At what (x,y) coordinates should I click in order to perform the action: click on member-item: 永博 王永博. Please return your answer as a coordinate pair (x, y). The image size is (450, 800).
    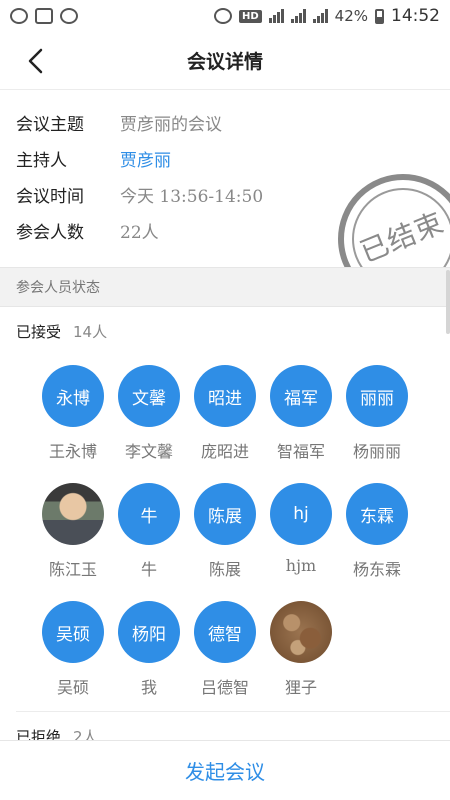
    Looking at the image, I should click on (73, 424).